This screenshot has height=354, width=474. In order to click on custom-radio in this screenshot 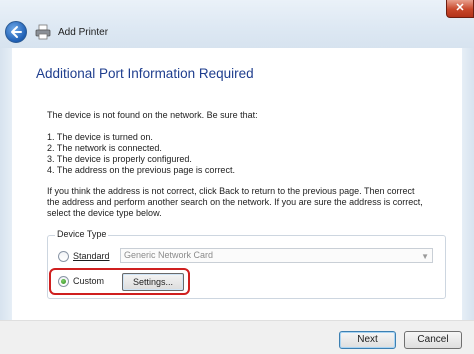, I will do `click(63, 281)`.